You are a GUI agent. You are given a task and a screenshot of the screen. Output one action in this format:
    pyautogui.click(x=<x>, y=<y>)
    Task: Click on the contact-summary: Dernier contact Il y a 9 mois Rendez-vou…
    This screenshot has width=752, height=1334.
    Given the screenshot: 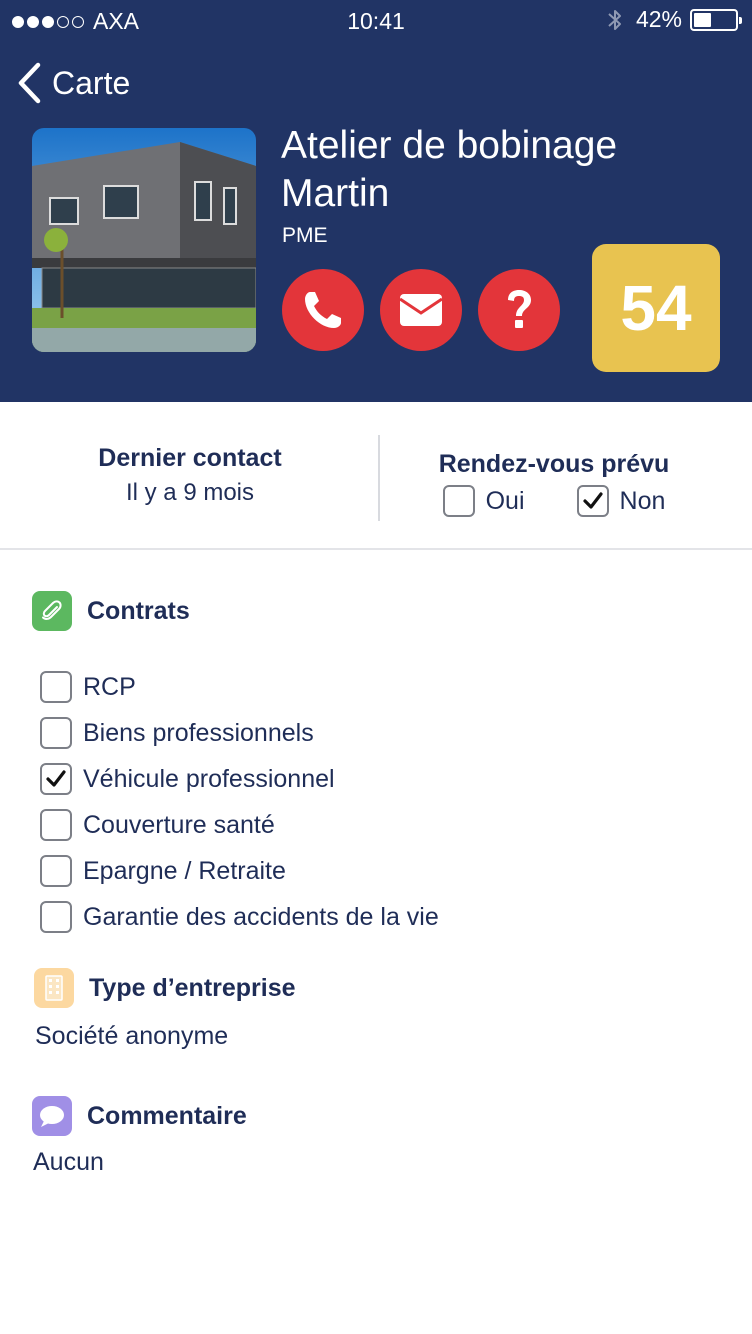 What is the action you would take?
    pyautogui.click(x=376, y=476)
    